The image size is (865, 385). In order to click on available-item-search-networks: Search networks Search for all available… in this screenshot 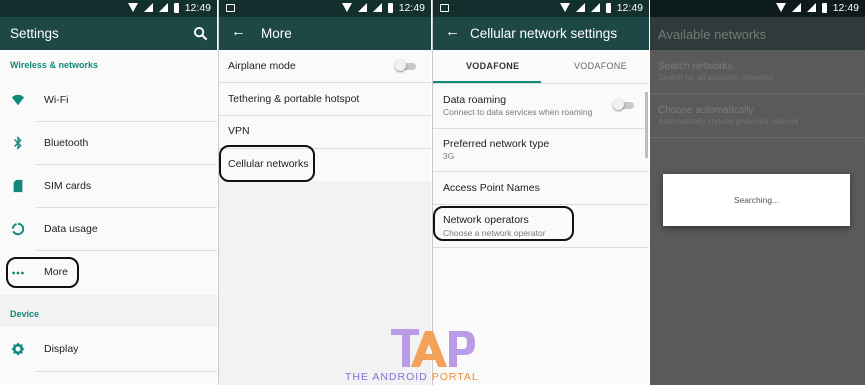, I will do `click(757, 71)`.